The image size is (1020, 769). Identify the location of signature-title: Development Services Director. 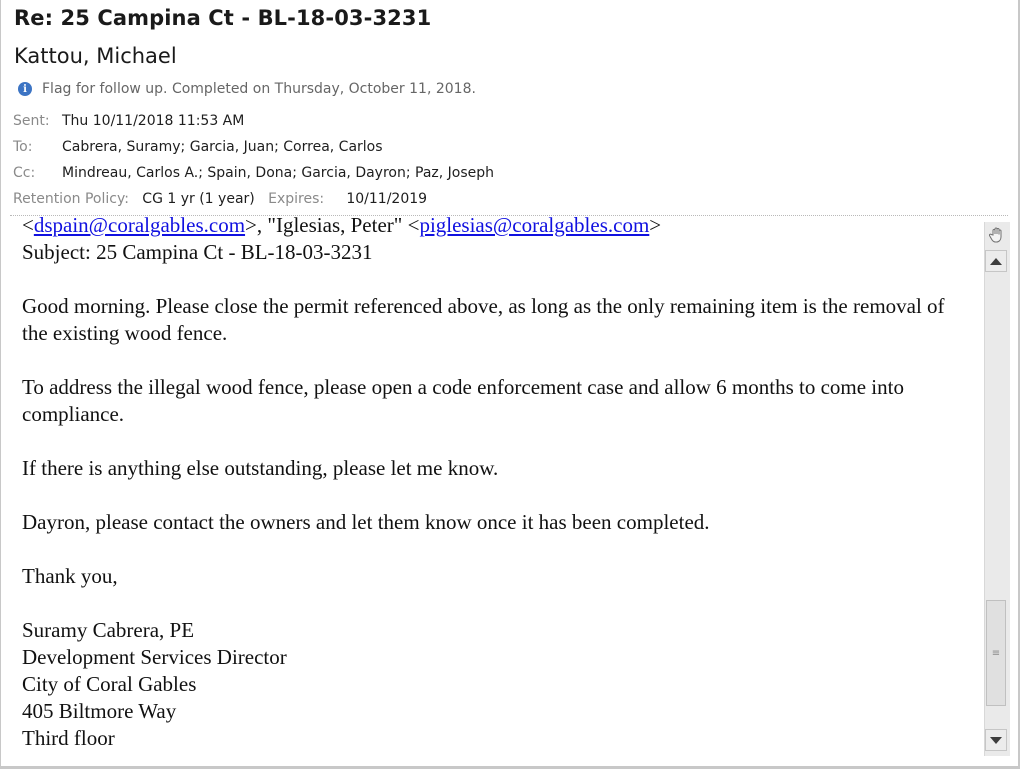
(154, 657).